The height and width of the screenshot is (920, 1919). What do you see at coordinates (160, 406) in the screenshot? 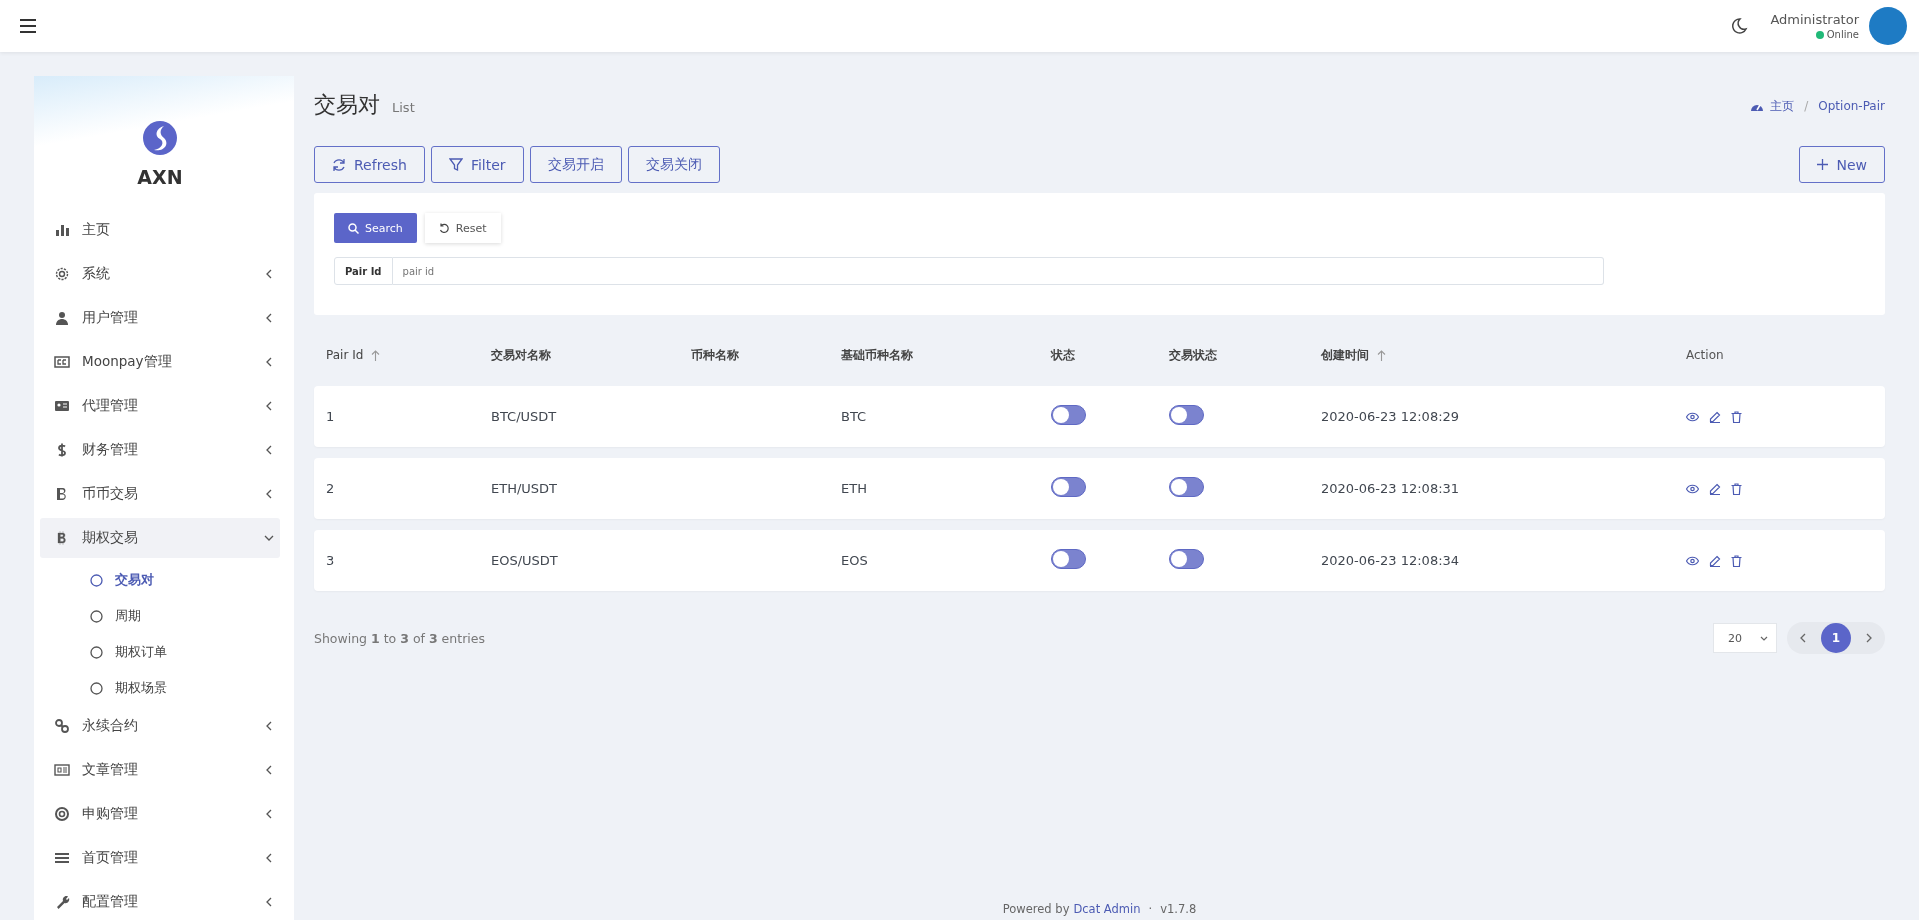
I see `nav-item: 代理管理` at bounding box center [160, 406].